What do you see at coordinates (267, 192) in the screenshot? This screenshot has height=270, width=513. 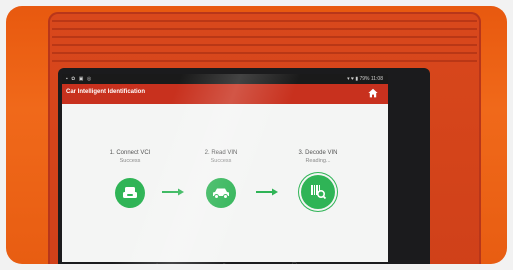 I see `arrow-2-icon` at bounding box center [267, 192].